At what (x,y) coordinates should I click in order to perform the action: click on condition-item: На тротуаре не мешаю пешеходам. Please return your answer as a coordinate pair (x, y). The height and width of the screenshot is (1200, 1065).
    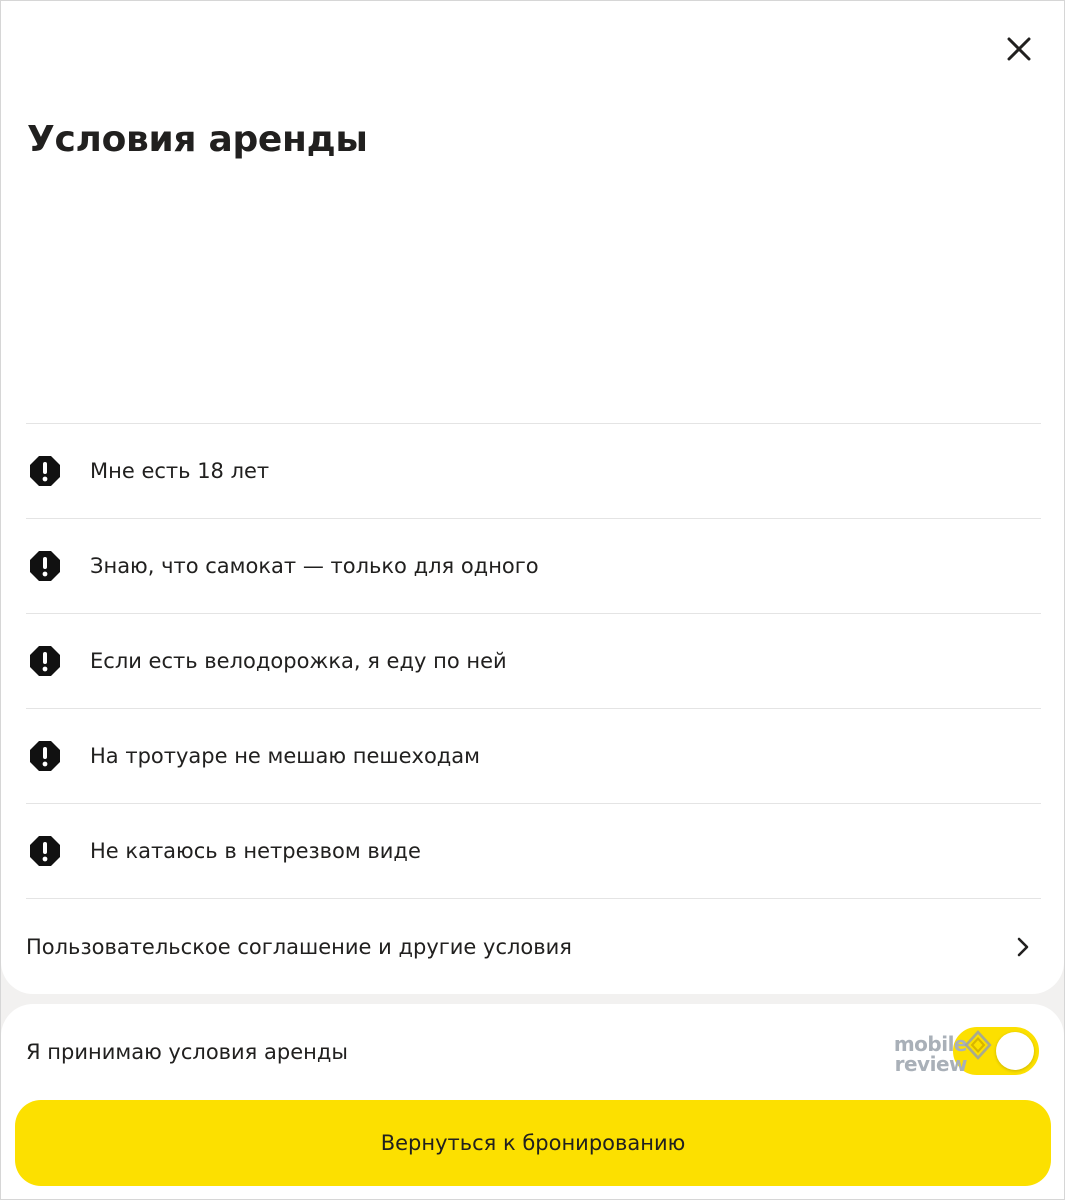
    Looking at the image, I should click on (533, 755).